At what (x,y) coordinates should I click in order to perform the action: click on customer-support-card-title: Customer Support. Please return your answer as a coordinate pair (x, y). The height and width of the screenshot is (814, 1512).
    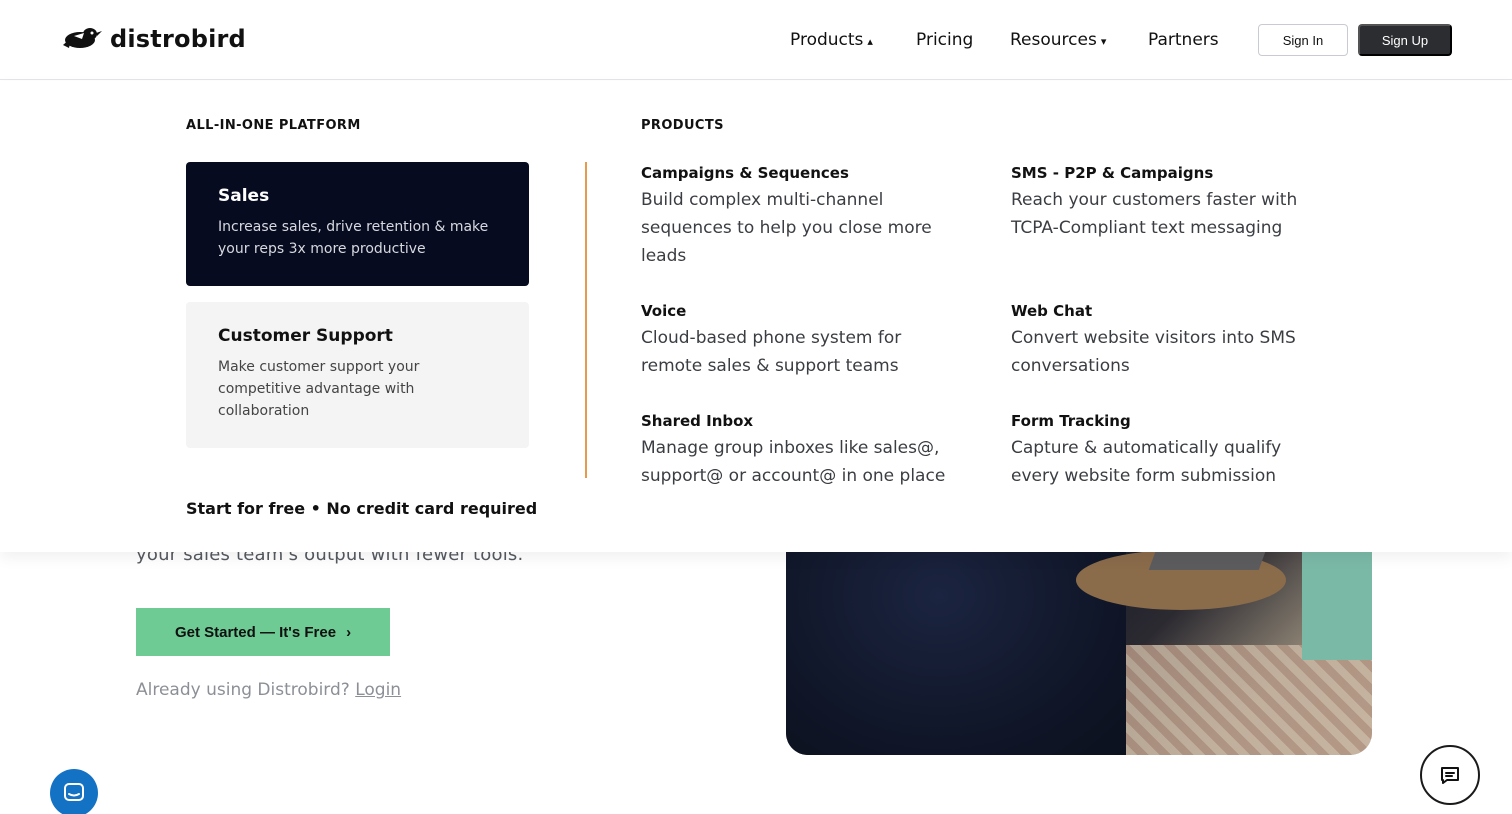
    Looking at the image, I should click on (305, 336).